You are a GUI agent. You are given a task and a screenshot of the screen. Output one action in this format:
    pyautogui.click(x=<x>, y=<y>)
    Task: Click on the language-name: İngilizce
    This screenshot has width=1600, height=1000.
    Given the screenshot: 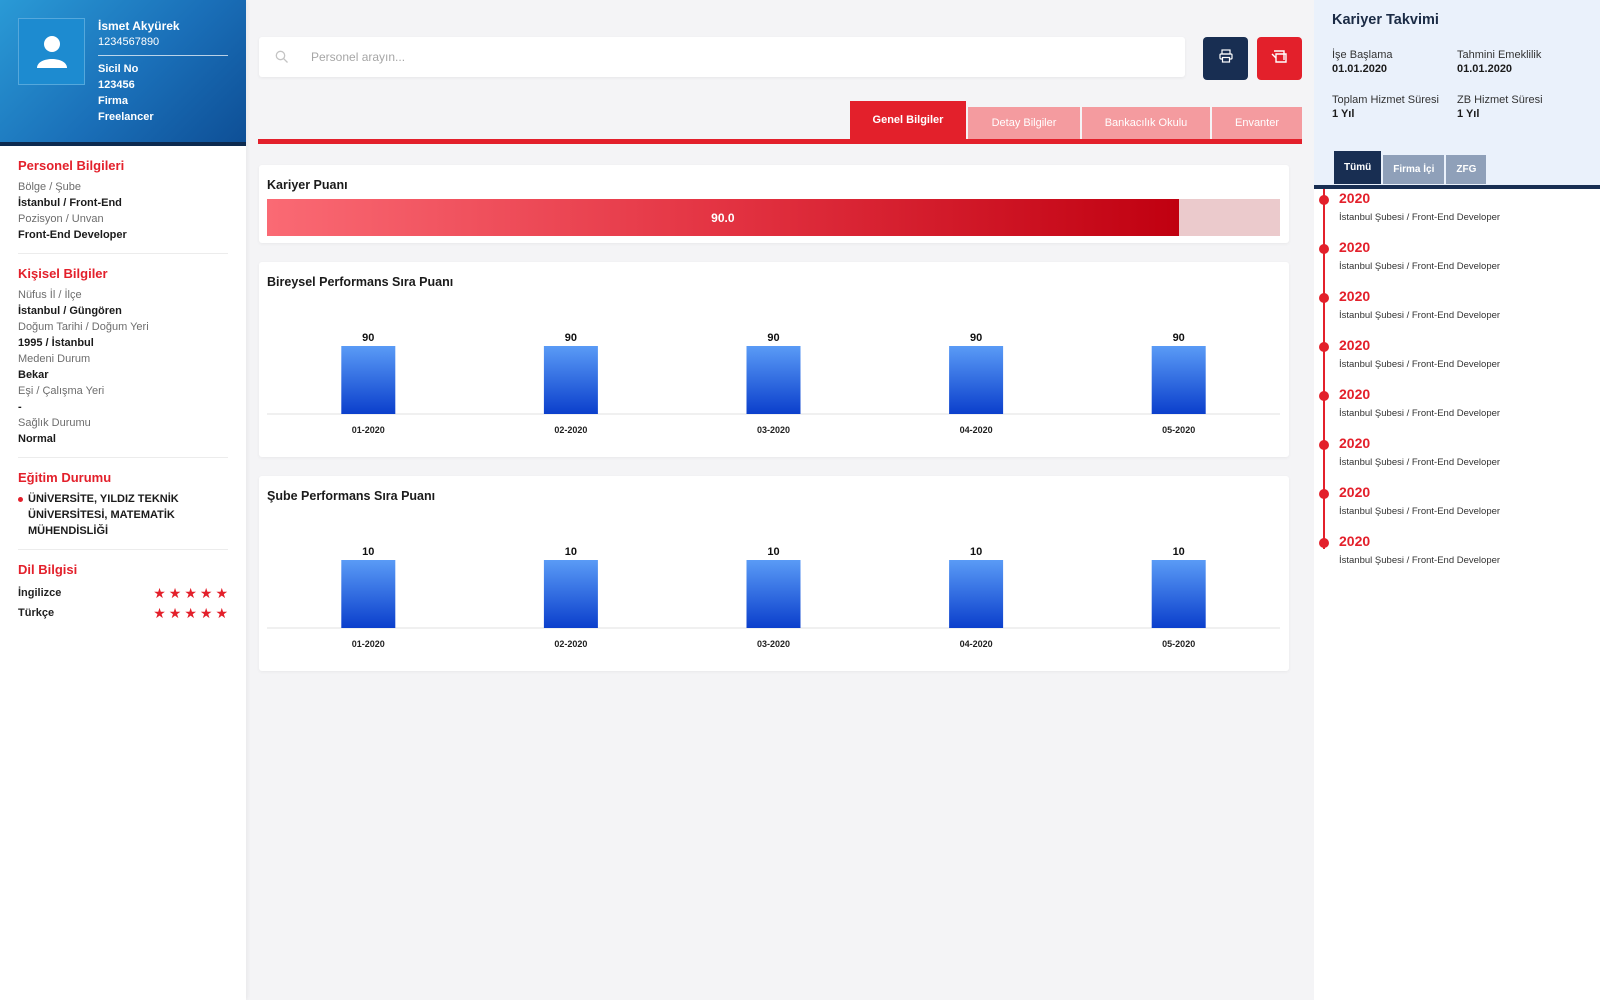 What is the action you would take?
    pyautogui.click(x=40, y=593)
    